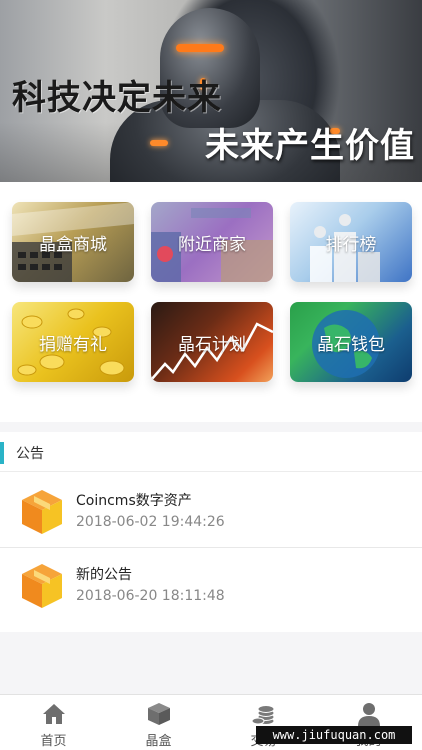  Describe the element at coordinates (30, 454) in the screenshot. I see `notice-title: 公告` at that location.